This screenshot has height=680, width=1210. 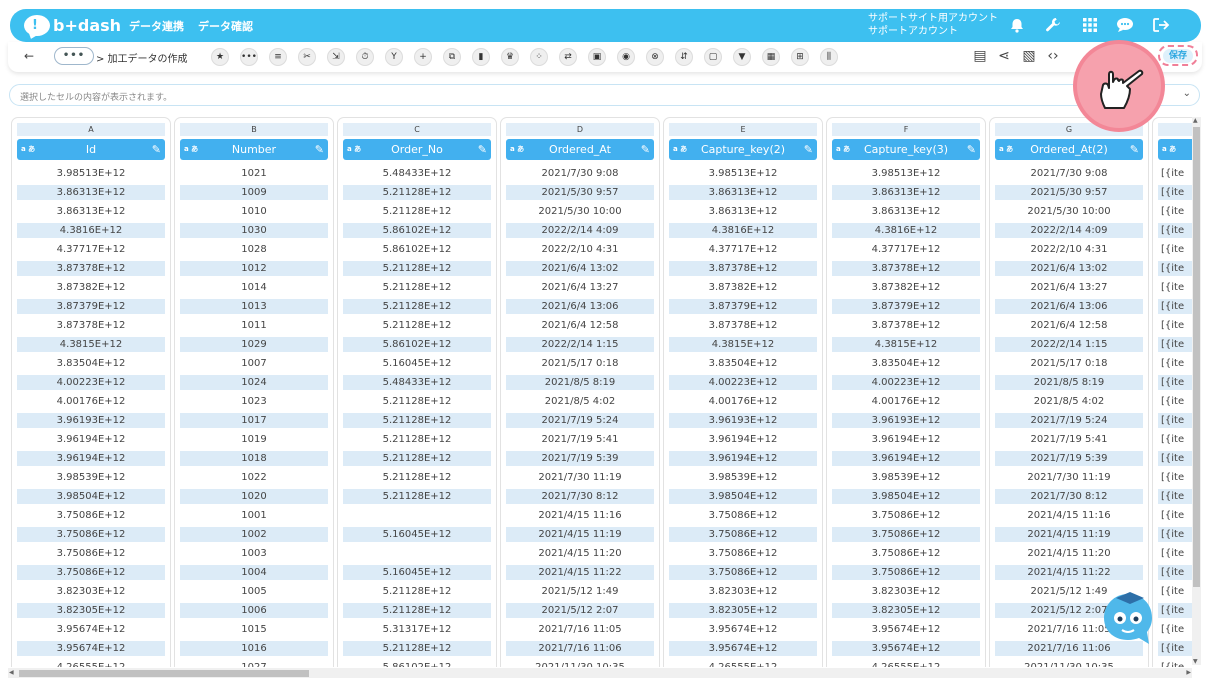 I want to click on table-cell: 2022/2/14 1:15, so click(x=1069, y=344).